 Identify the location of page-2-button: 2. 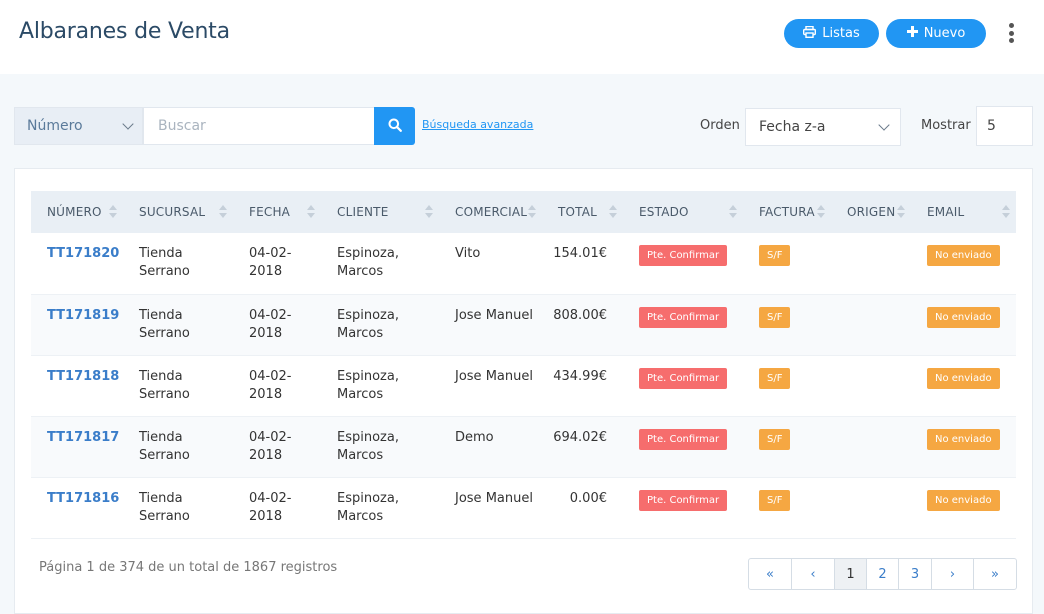
(883, 574).